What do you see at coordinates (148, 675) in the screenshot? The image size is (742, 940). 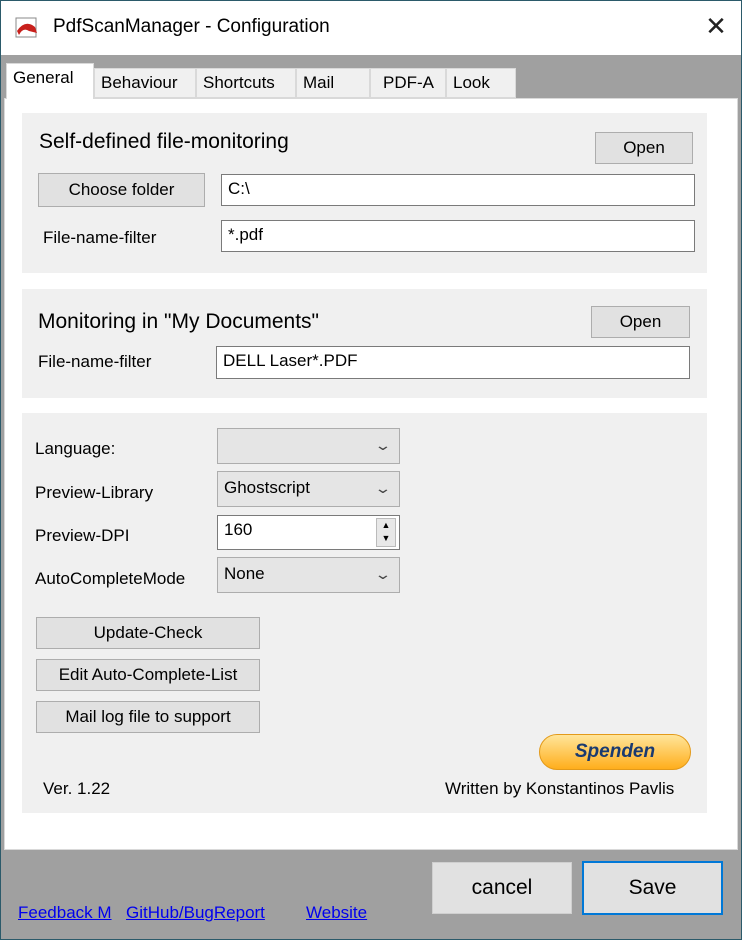 I see `edit-autocomplete-button: Edit Auto-Complete-List` at bounding box center [148, 675].